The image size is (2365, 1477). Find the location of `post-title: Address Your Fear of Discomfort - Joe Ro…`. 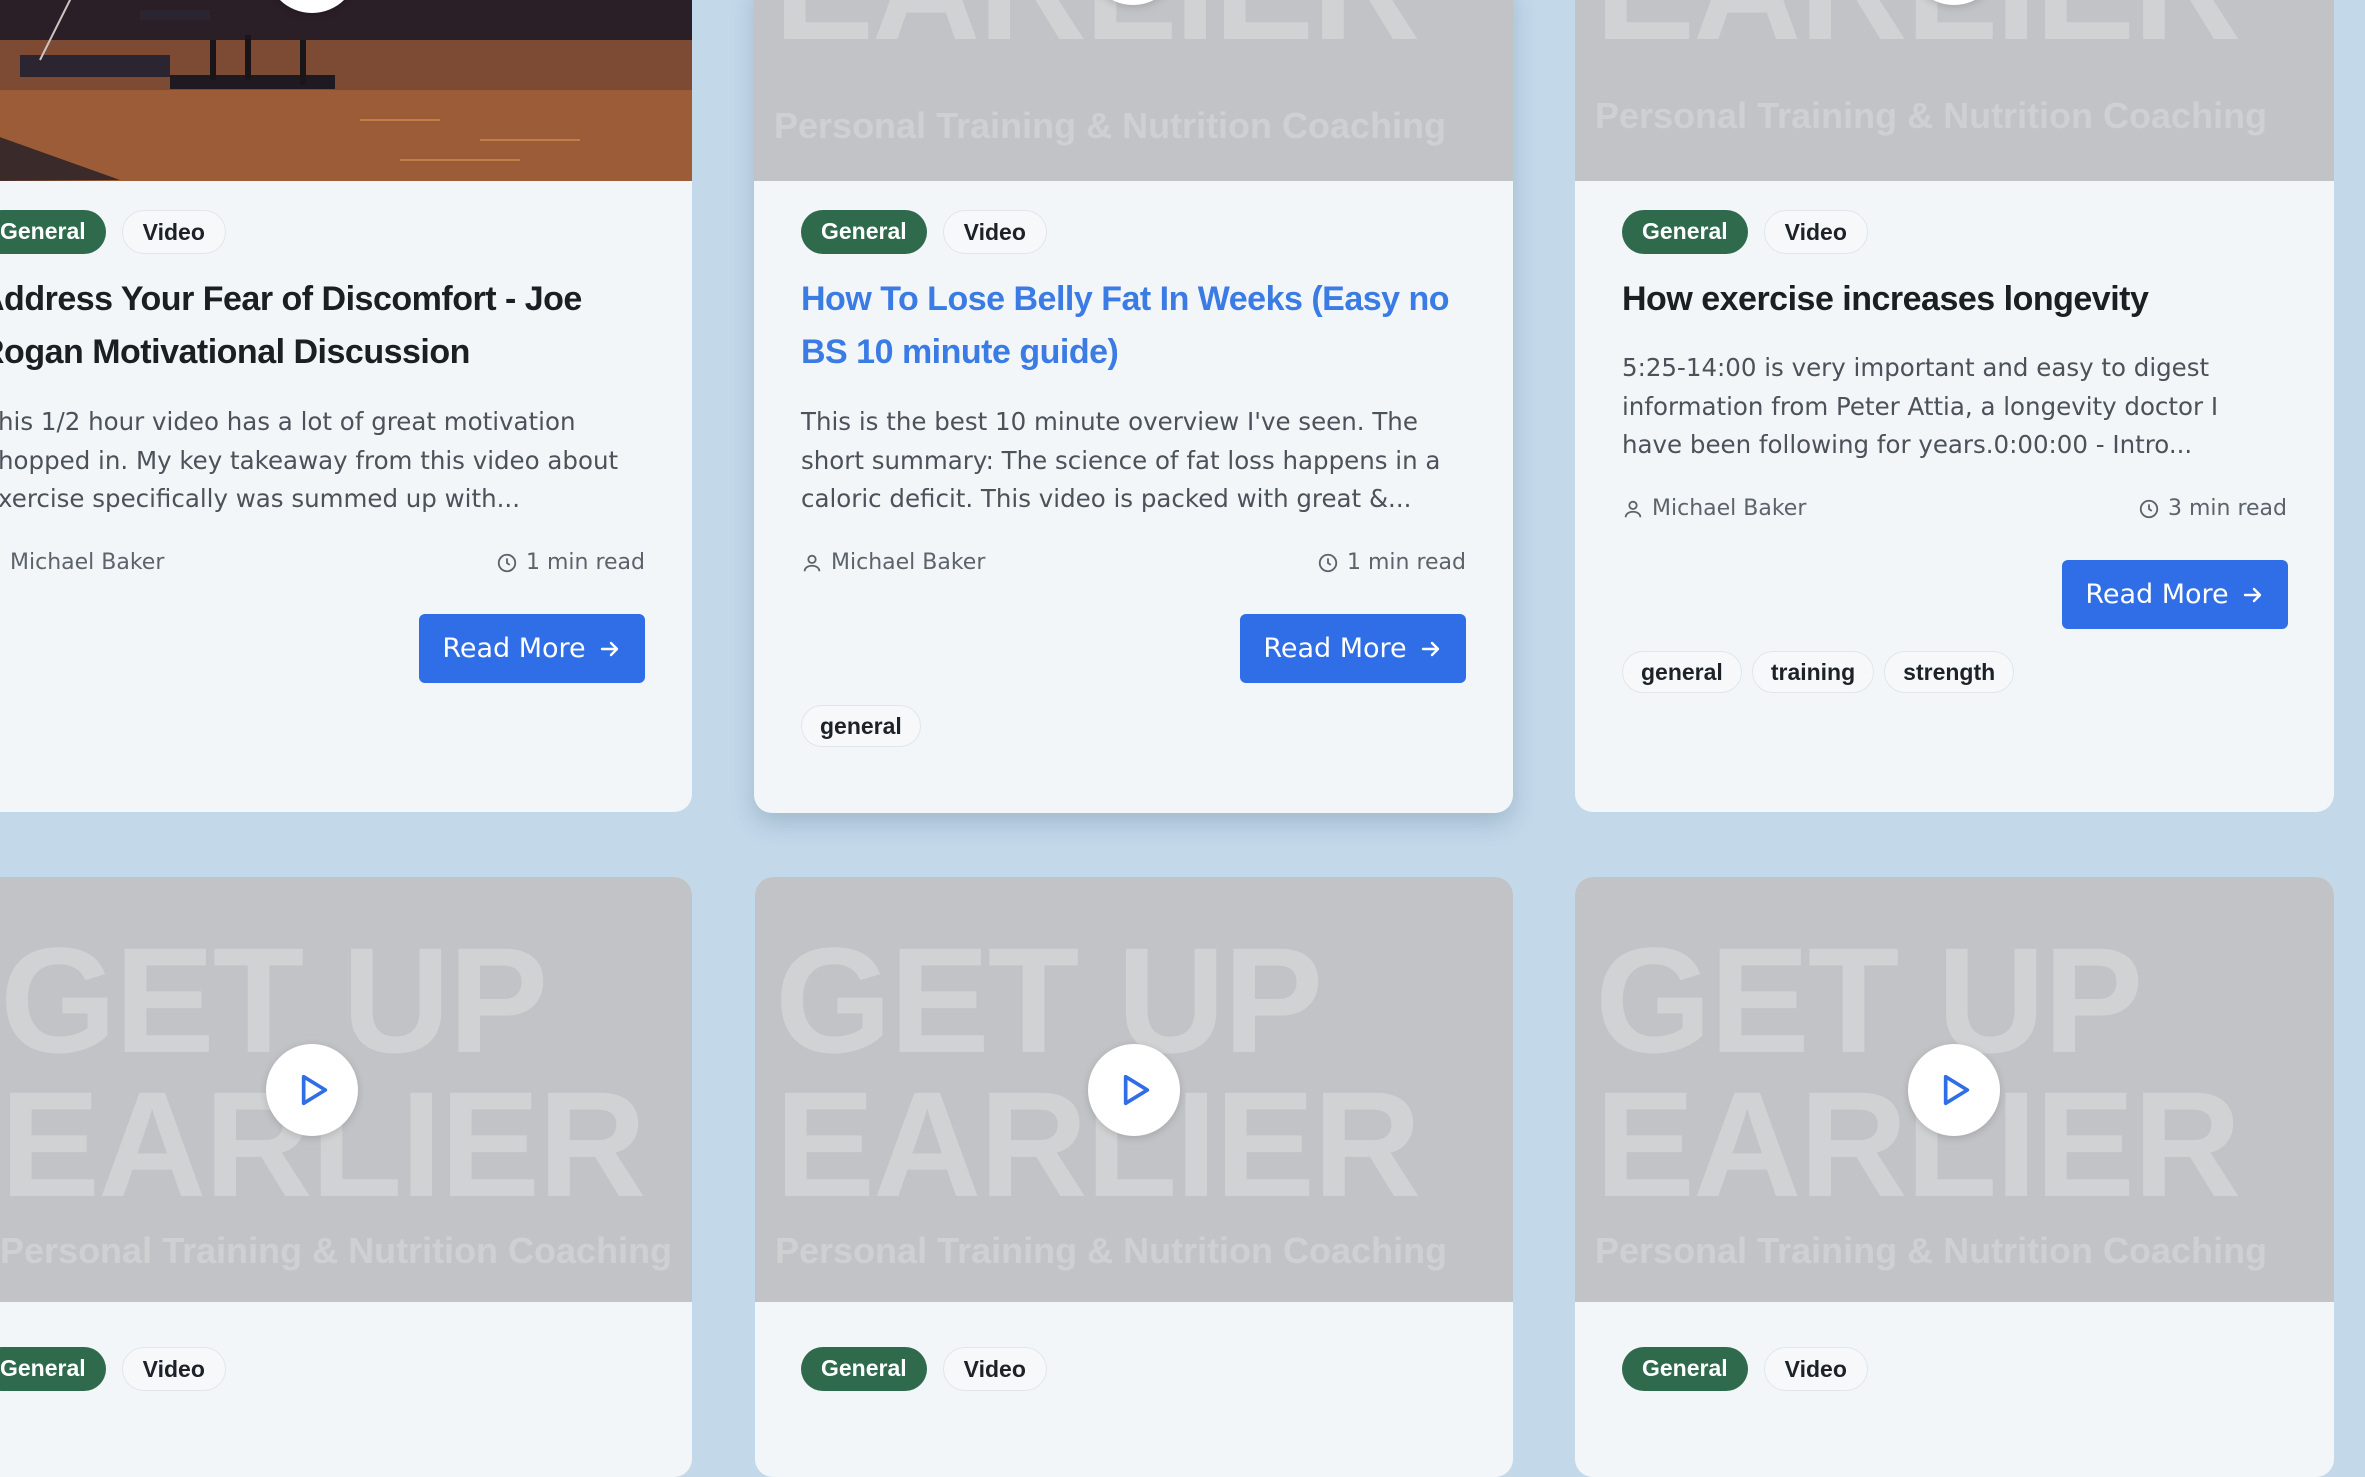

post-title: Address Your Fear of Discomfort - Joe Ro… is located at coordinates (335, 326).